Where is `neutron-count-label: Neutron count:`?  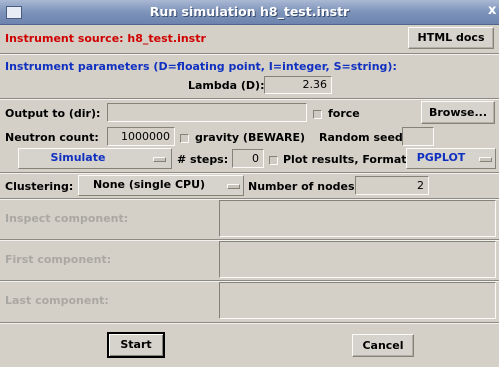
neutron-count-label: Neutron count: is located at coordinates (52, 137).